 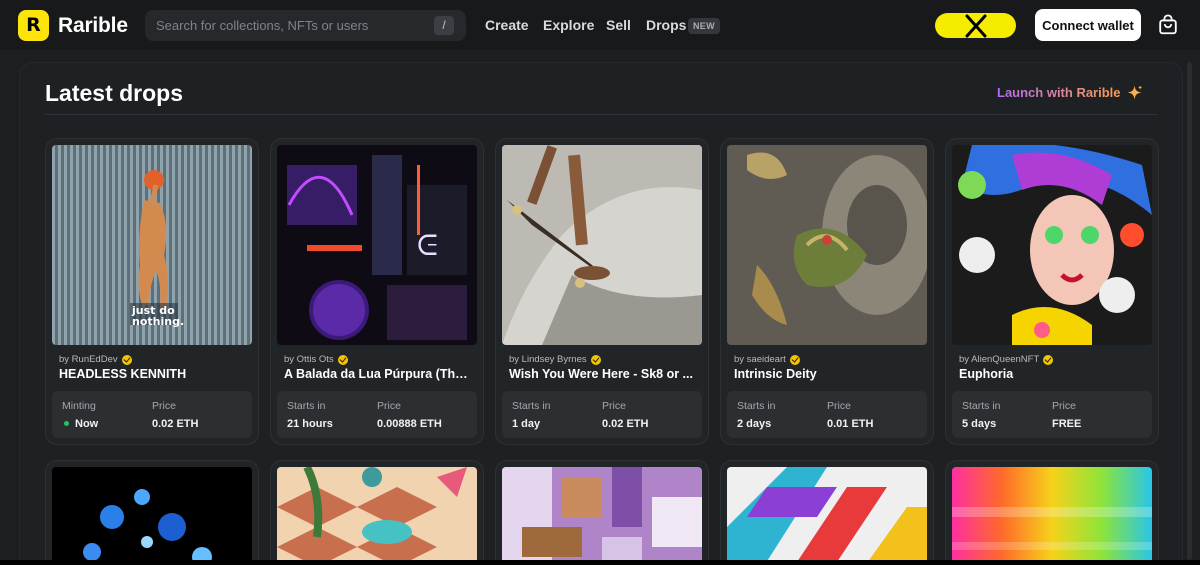 I want to click on price-value: FREE, so click(x=1067, y=424).